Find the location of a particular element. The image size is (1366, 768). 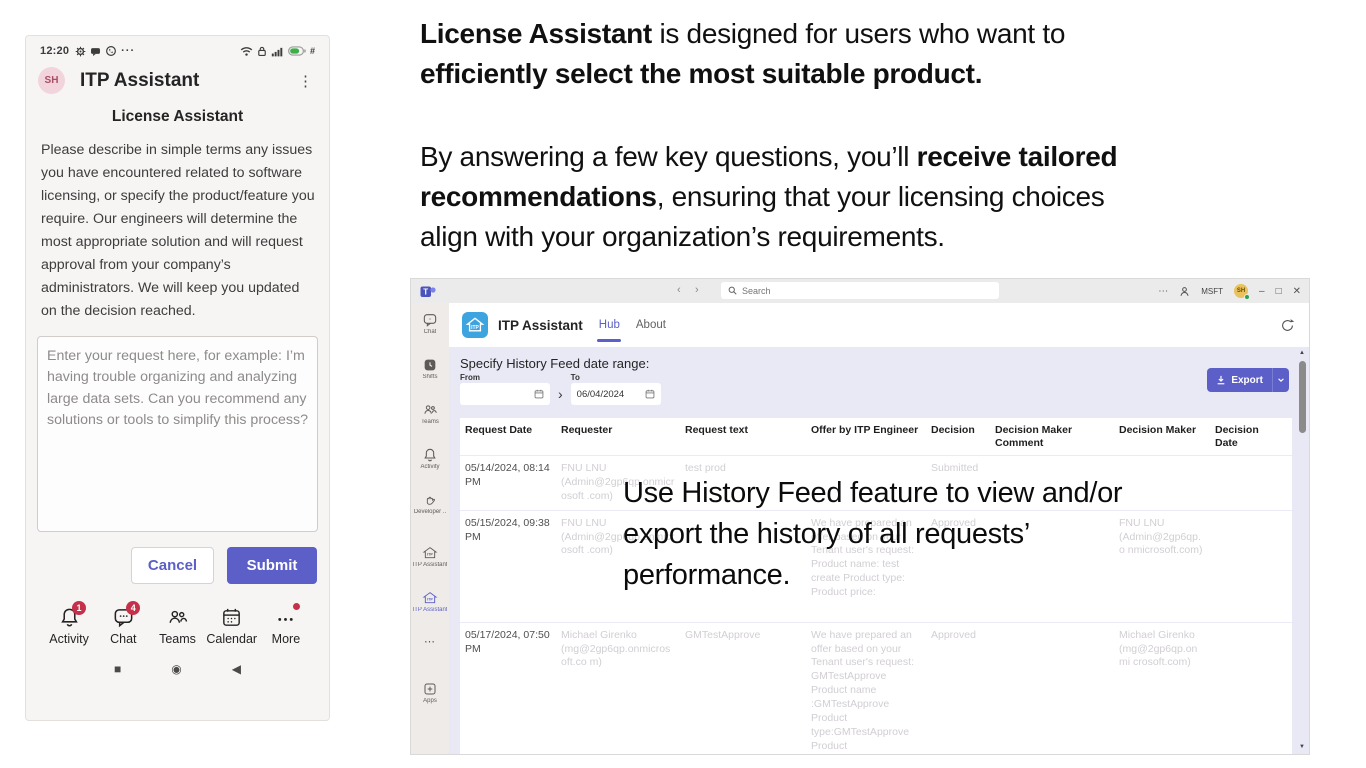

apps-plus-icon is located at coordinates (430, 689).